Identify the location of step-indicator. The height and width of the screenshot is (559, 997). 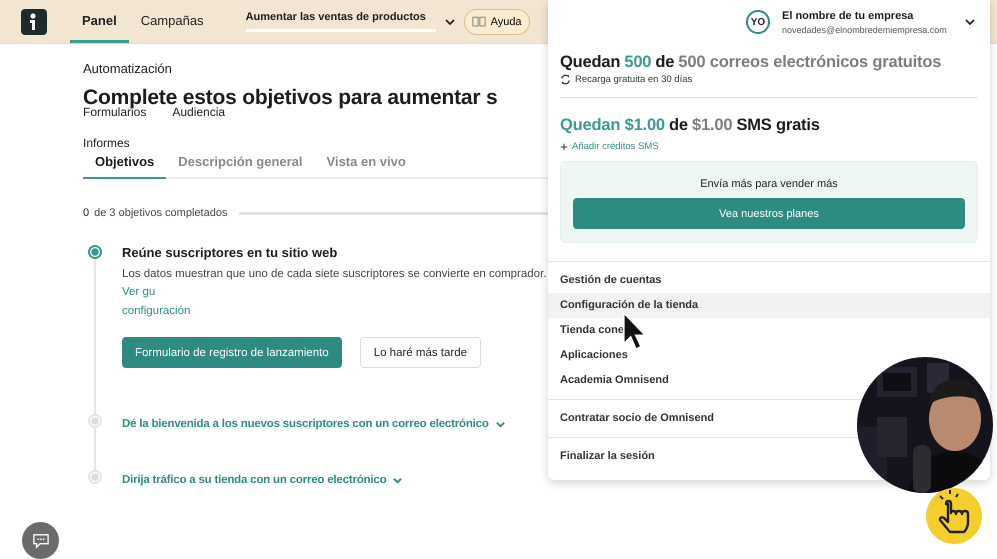
(95, 252).